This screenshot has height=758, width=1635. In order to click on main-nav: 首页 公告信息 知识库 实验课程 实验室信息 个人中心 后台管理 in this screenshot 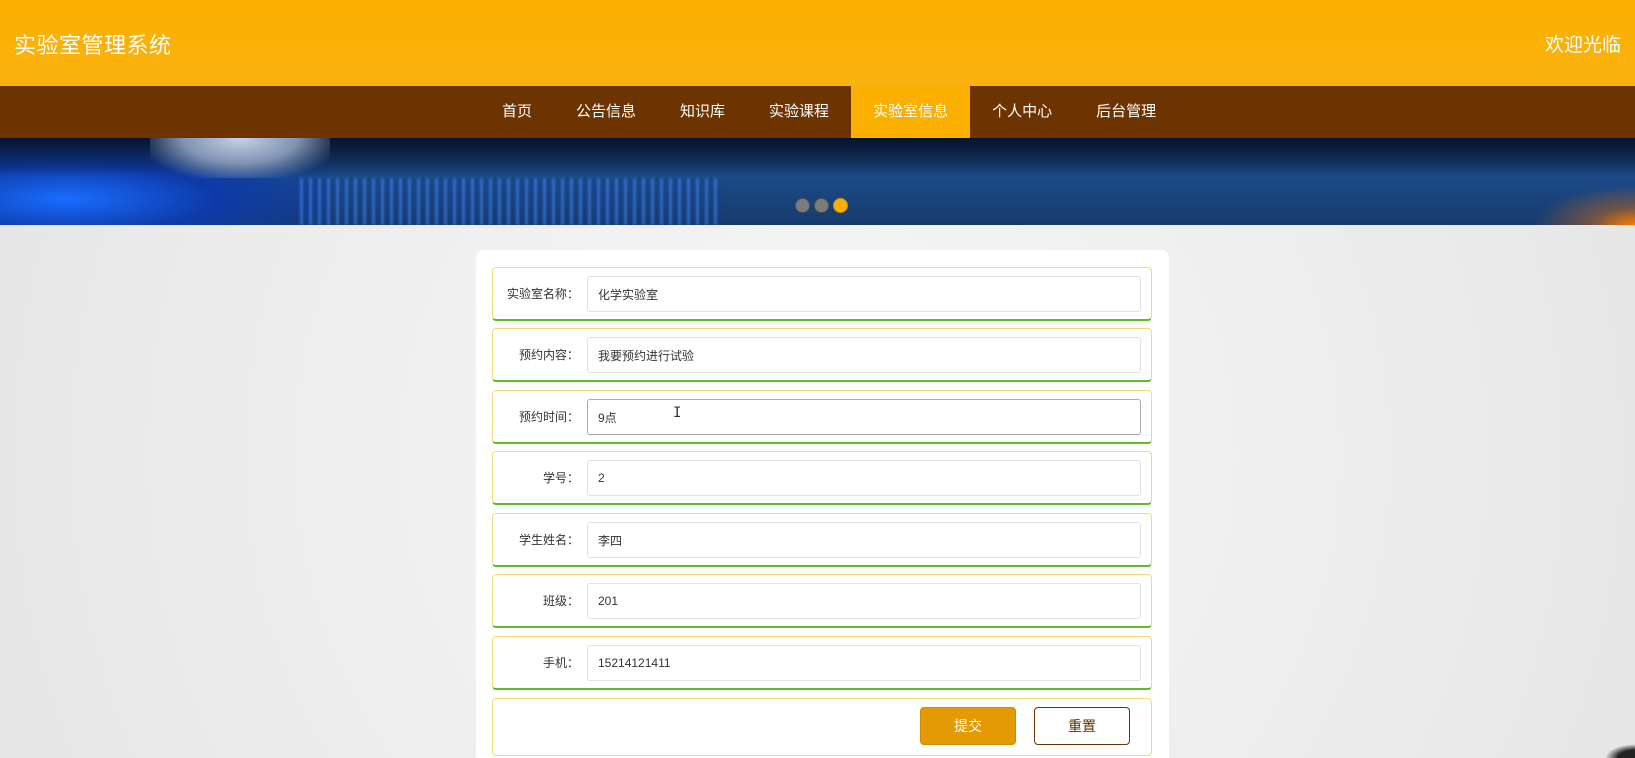, I will do `click(817, 112)`.